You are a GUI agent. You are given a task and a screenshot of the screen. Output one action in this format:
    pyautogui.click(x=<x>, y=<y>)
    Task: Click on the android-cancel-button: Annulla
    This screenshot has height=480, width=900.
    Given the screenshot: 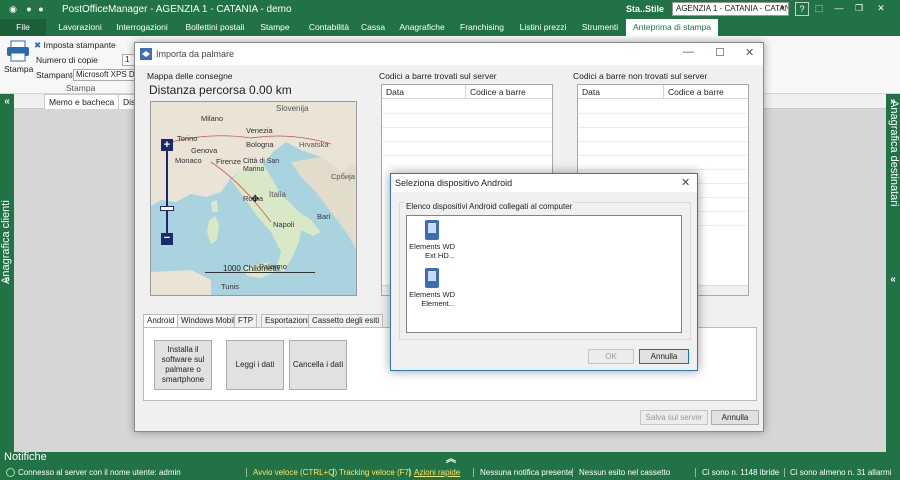 What is the action you would take?
    pyautogui.click(x=664, y=356)
    